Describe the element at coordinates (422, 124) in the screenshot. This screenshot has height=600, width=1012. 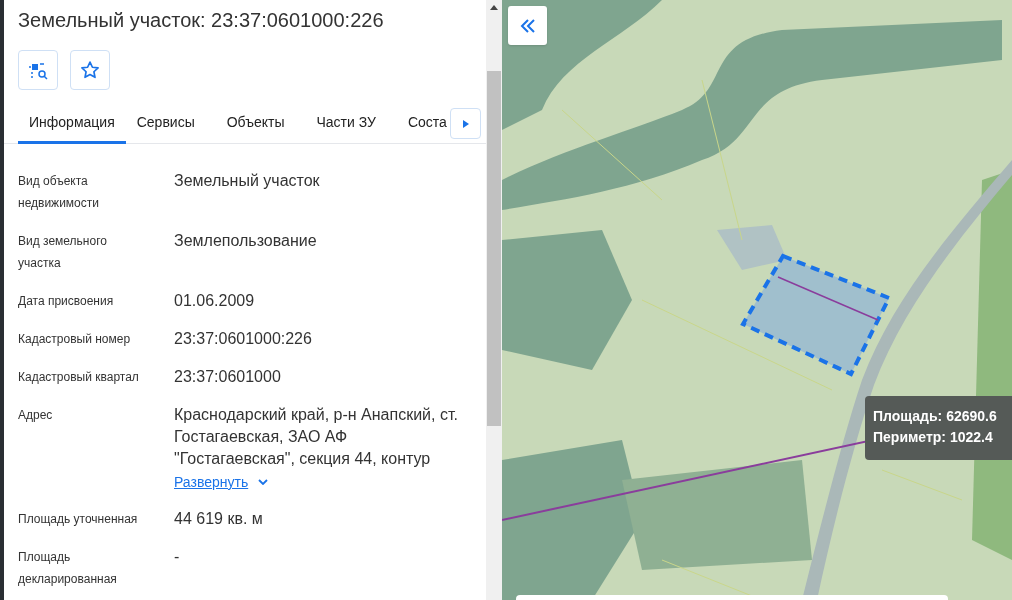
I see `tab: Соста` at that location.